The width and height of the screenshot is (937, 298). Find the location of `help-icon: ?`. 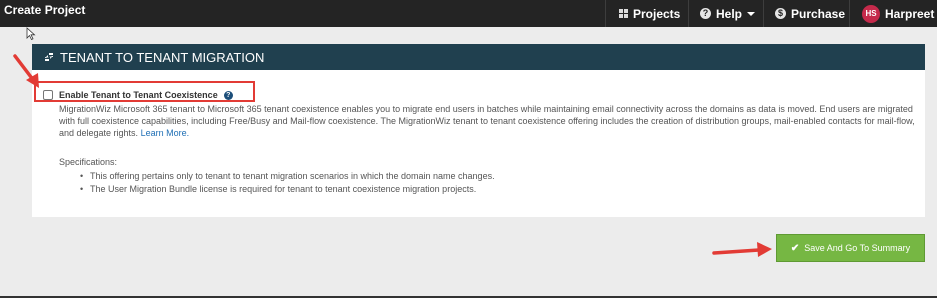

help-icon: ? is located at coordinates (228, 95).